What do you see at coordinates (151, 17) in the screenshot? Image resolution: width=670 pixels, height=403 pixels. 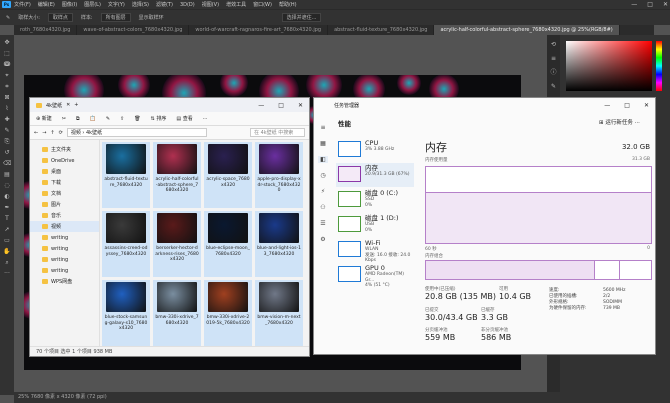 I see `show-ring-checkbox: 显示取样环` at bounding box center [151, 17].